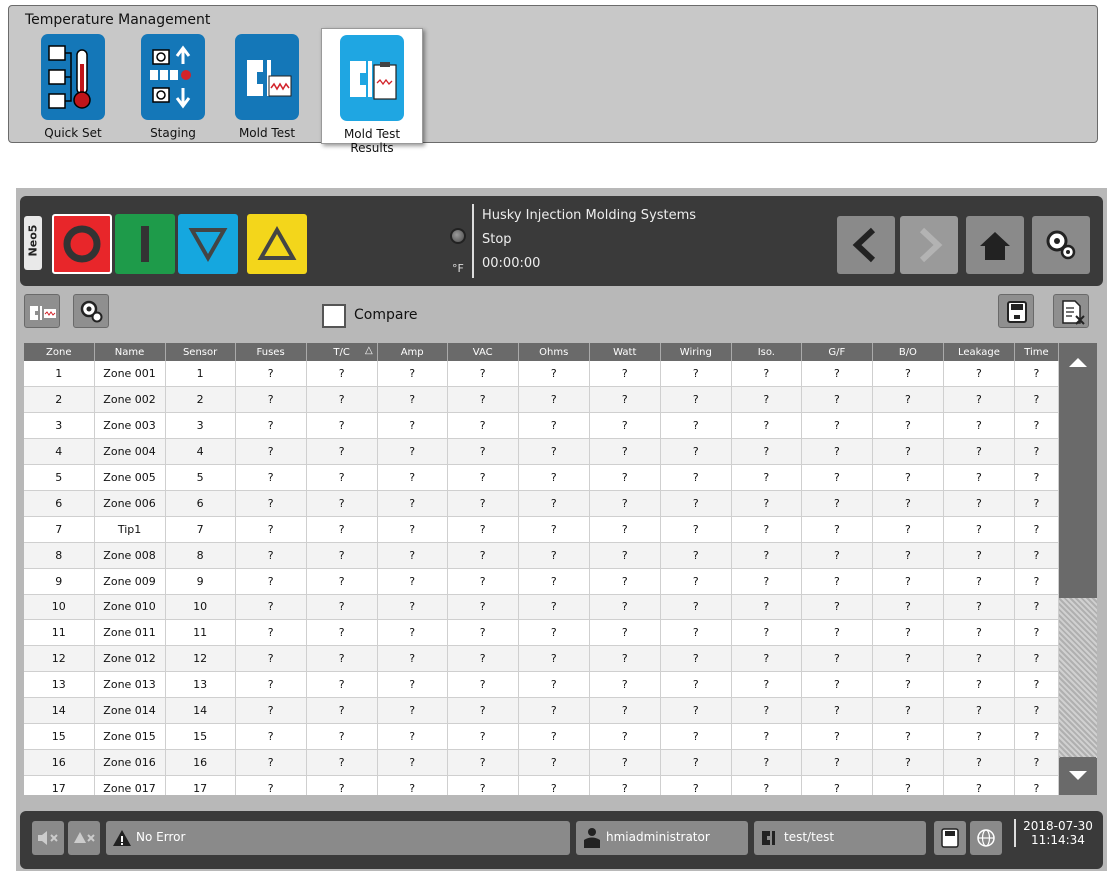 This screenshot has height=871, width=1107. I want to click on mute-alarm-button, so click(48, 838).